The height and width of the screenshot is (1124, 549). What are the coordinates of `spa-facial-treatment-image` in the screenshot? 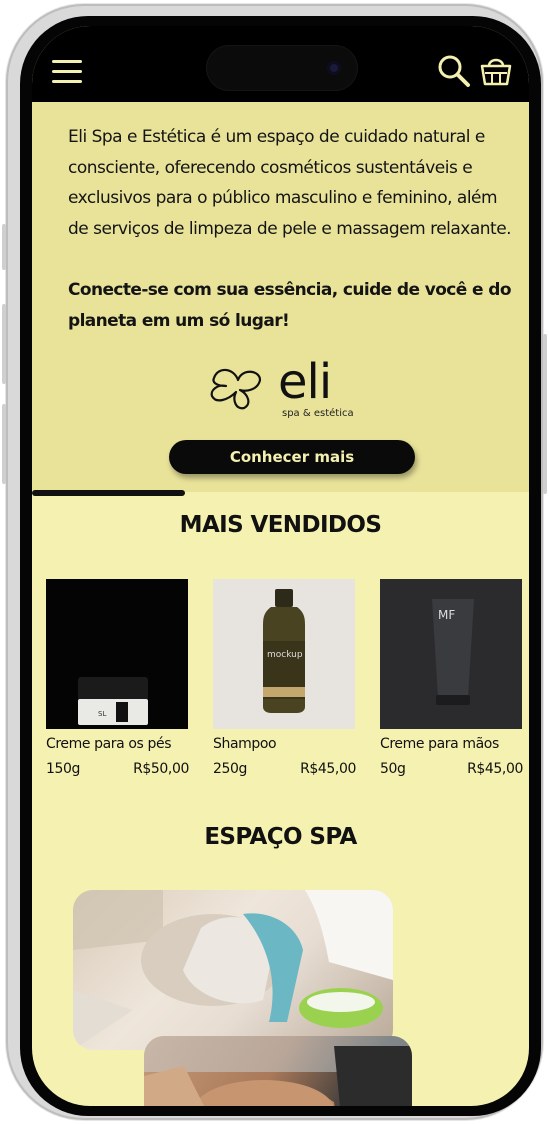 It's located at (233, 970).